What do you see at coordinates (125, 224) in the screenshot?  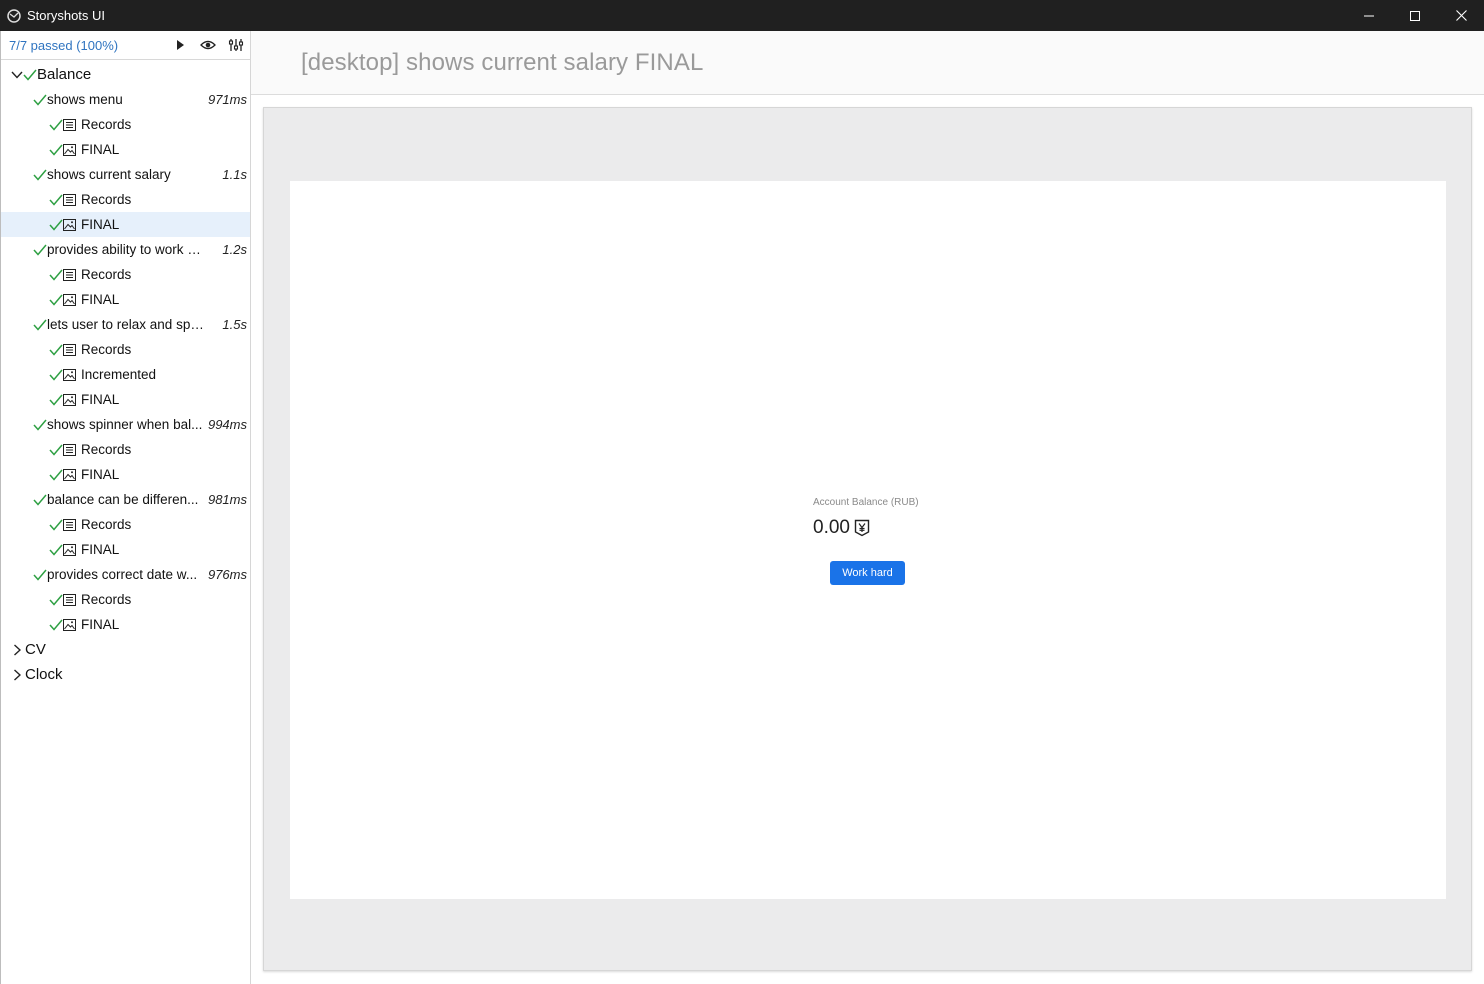 I see `tree-leaf-final-selected: FINAL` at bounding box center [125, 224].